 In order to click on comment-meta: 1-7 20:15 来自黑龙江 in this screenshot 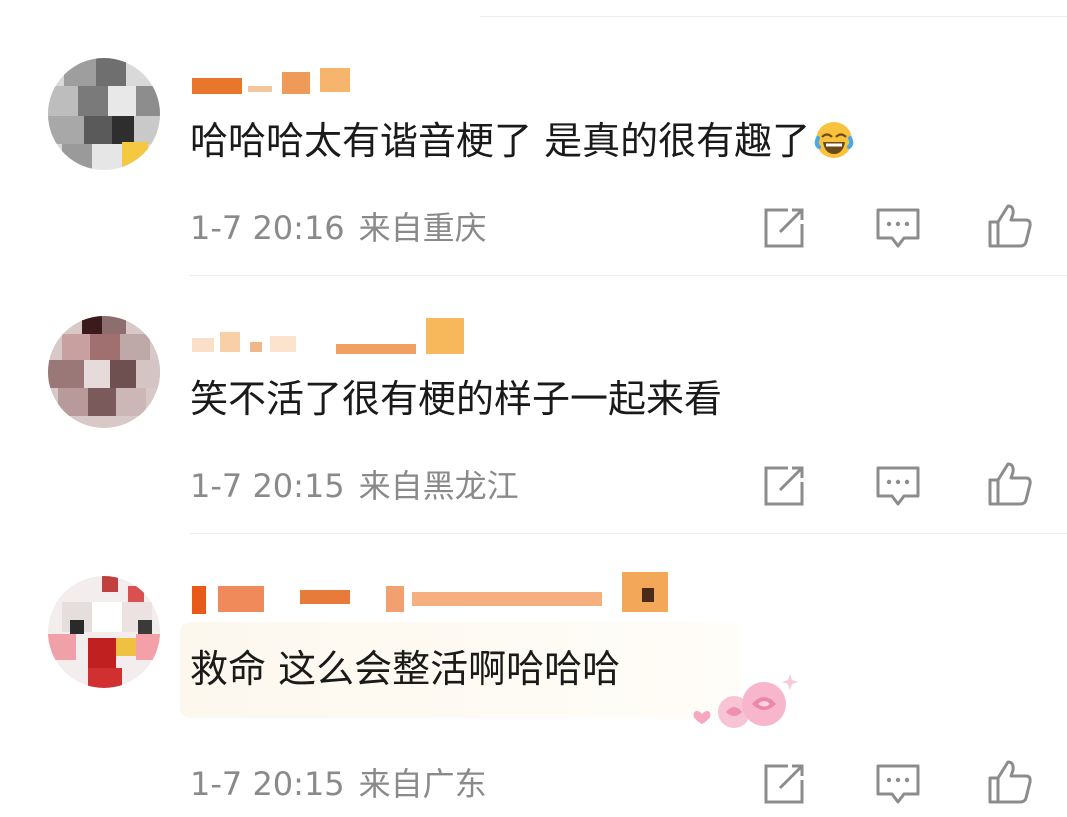, I will do `click(354, 486)`.